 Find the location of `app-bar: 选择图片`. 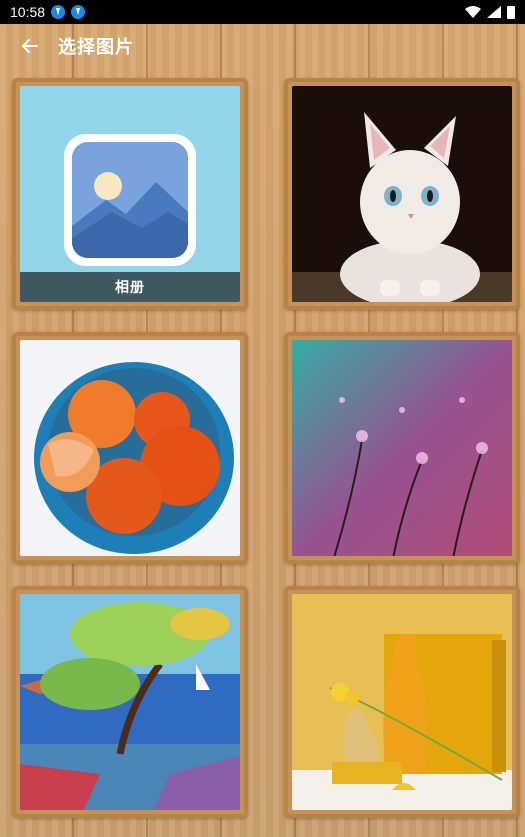

app-bar: 选择图片 is located at coordinates (262, 46).